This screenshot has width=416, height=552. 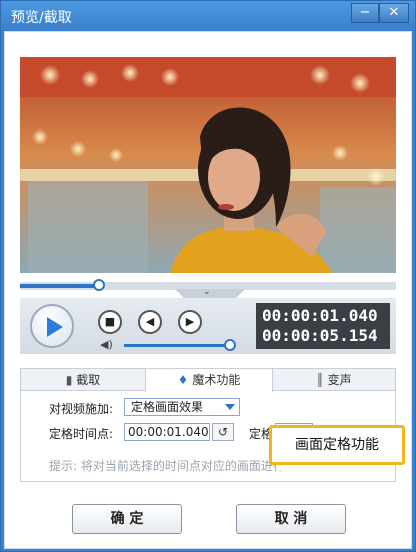 I want to click on next-frame-icon: ▶, so click(x=190, y=322).